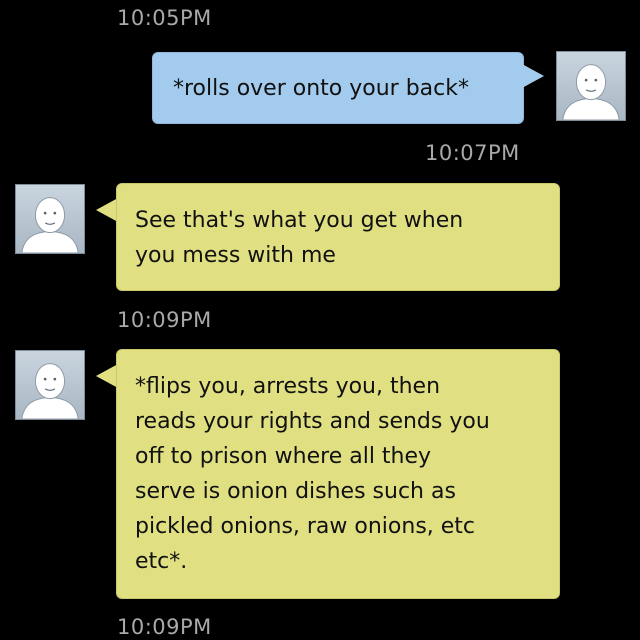  What do you see at coordinates (164, 18) in the screenshot?
I see `message-timestamp: 10:05PM` at bounding box center [164, 18].